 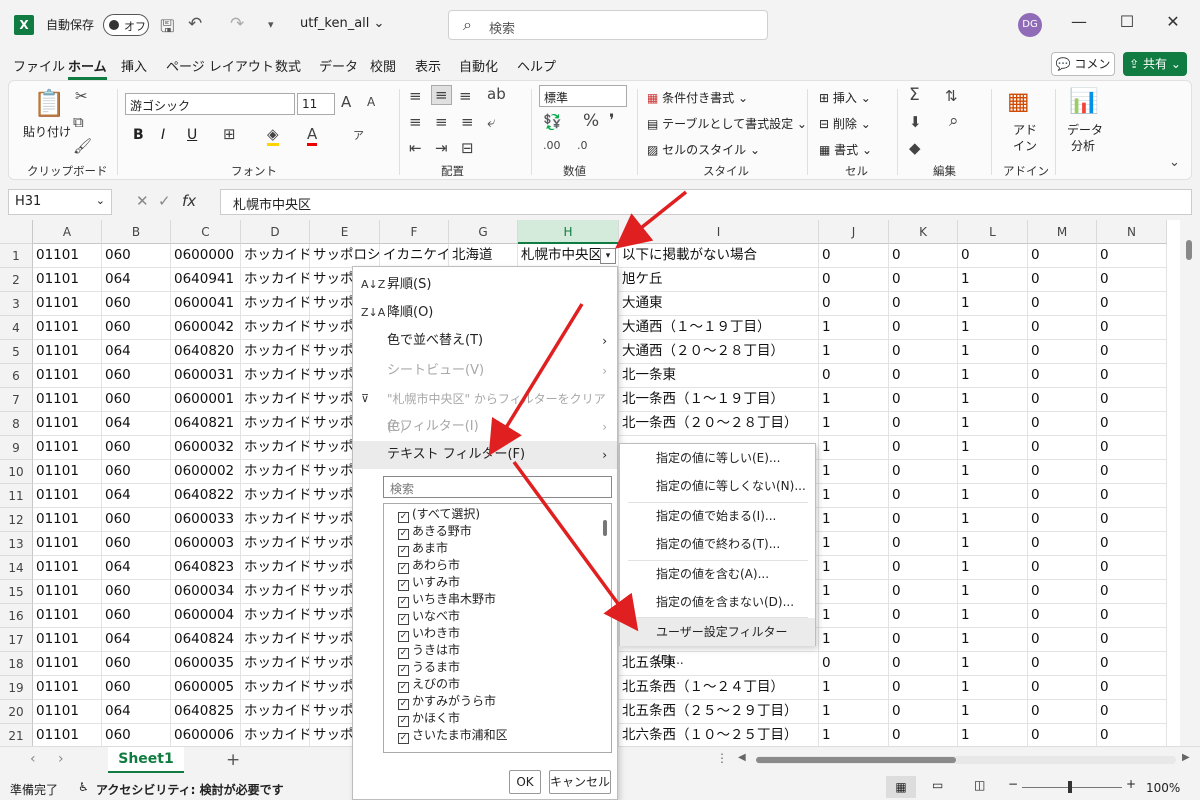 What do you see at coordinates (914, 95) in the screenshot?
I see `autosum-icon: Σ` at bounding box center [914, 95].